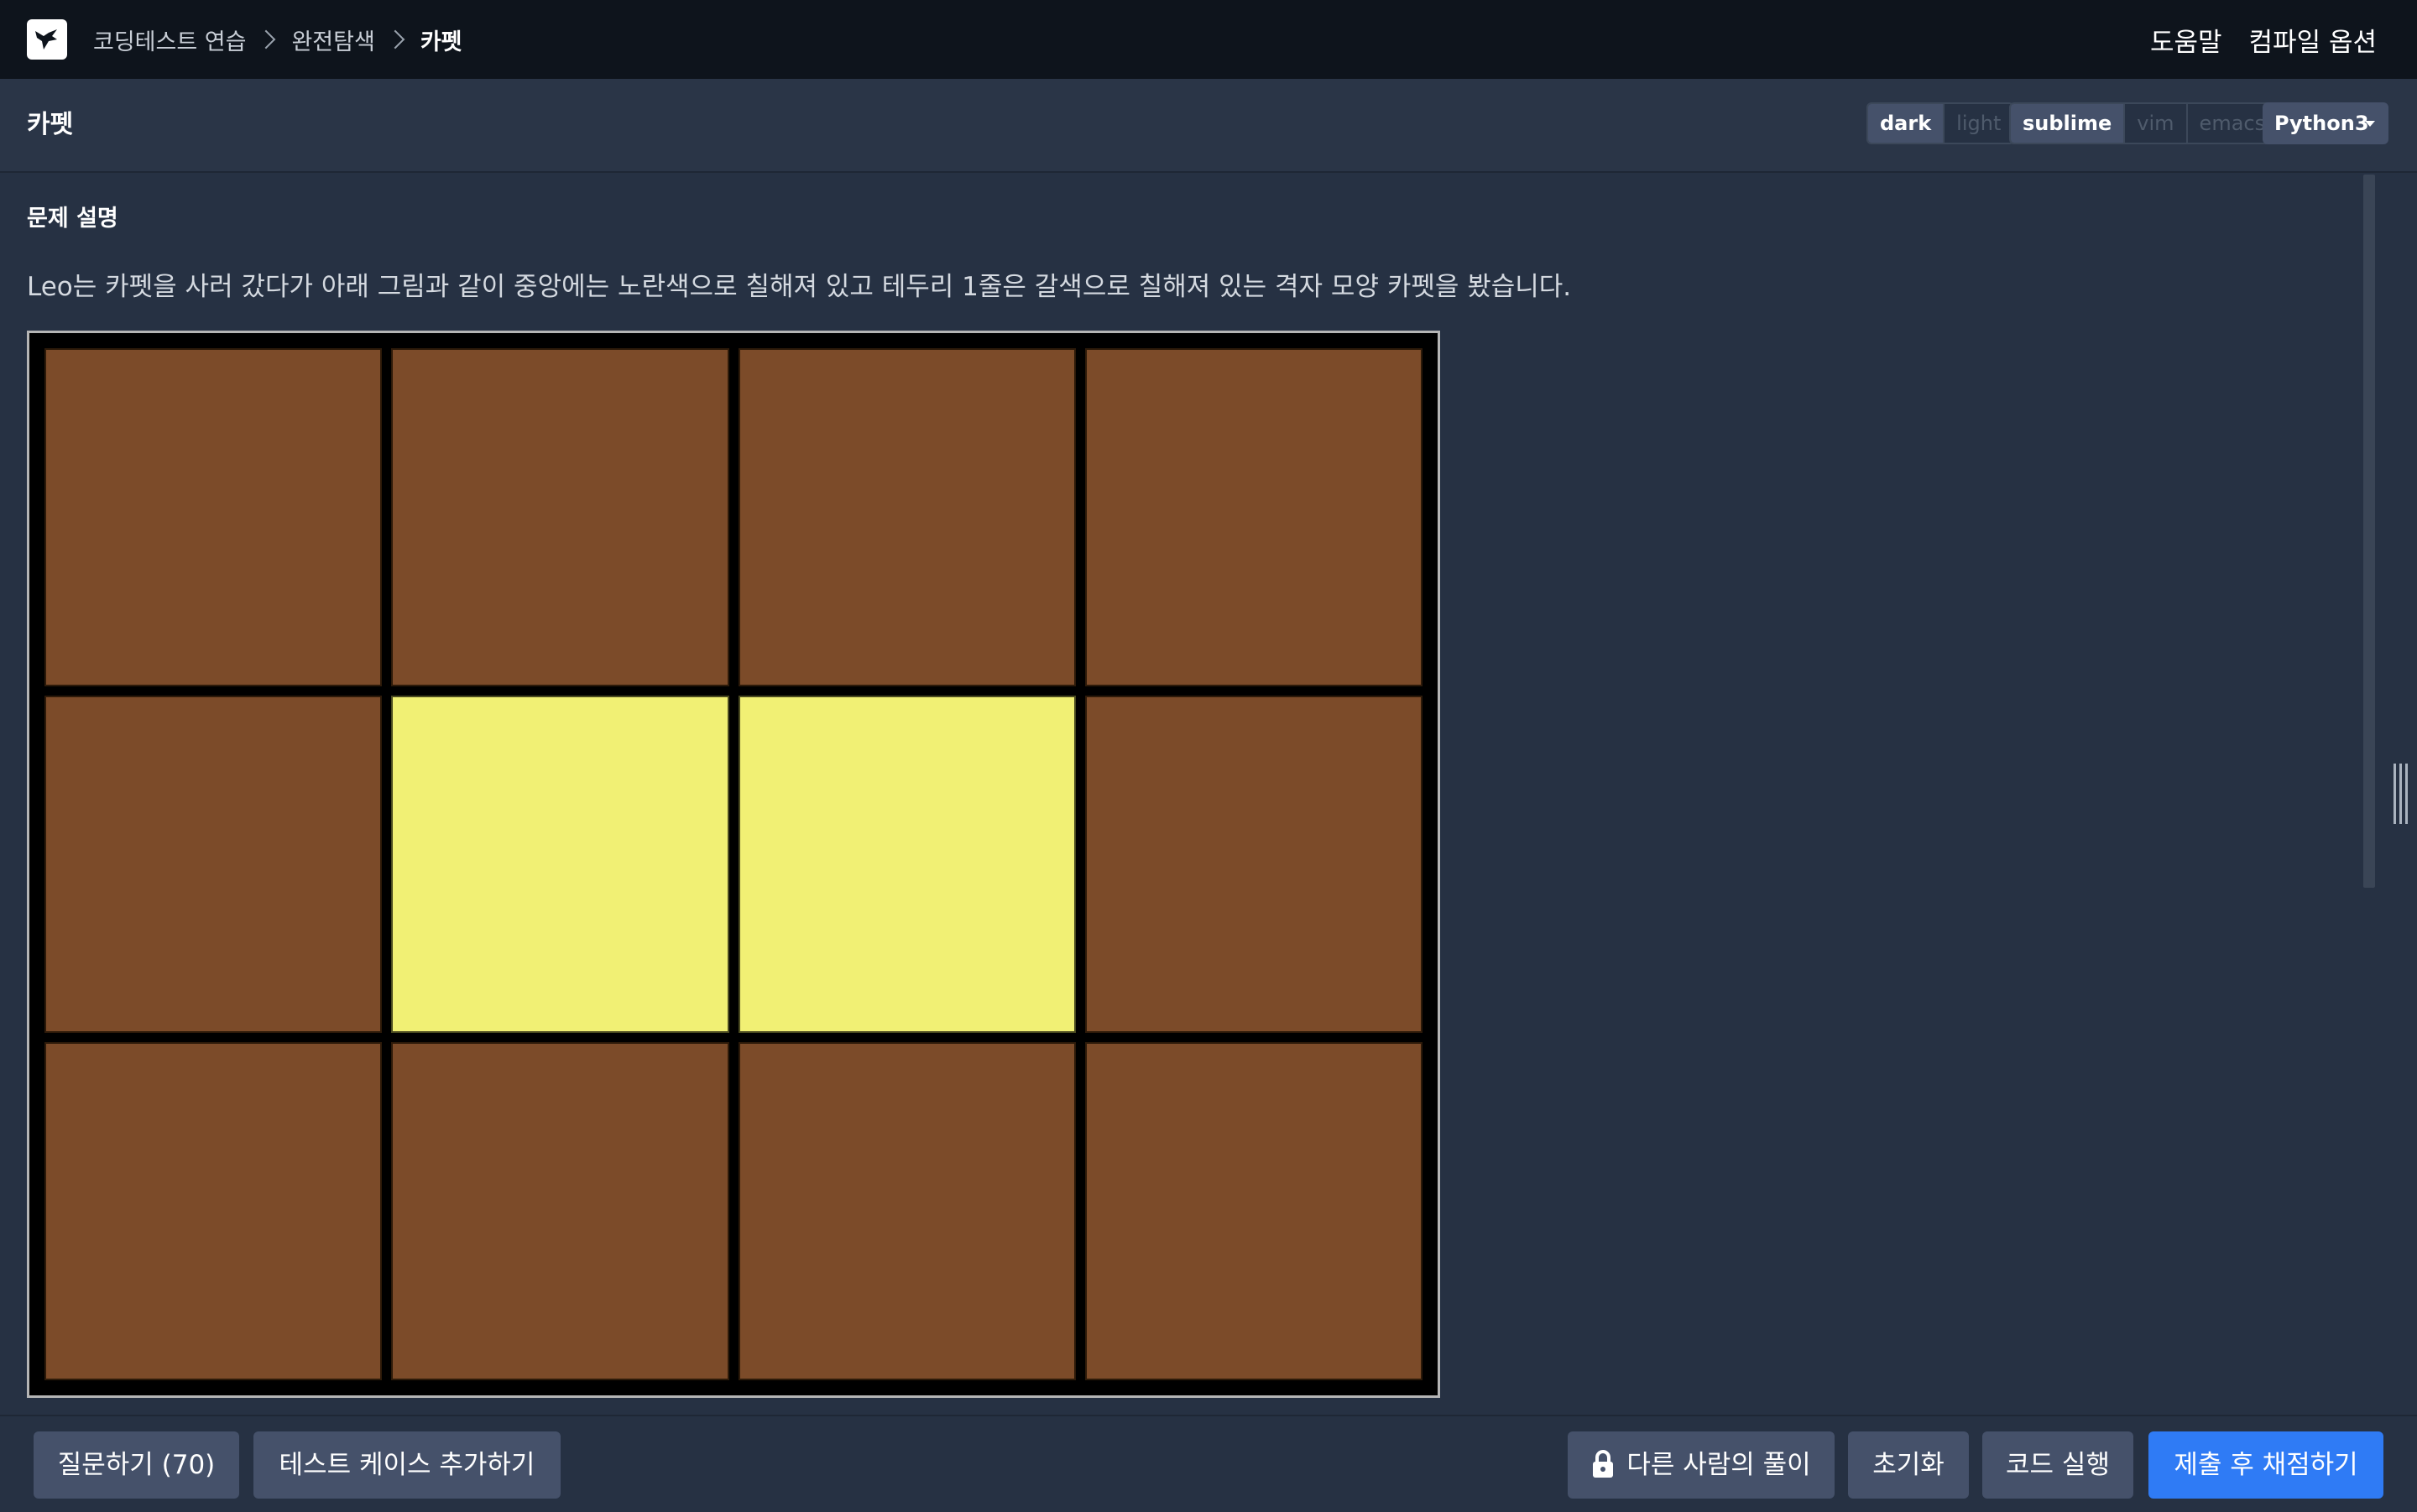 Image resolution: width=2417 pixels, height=1512 pixels. I want to click on ask-question-button: 질문하기 (70), so click(136, 1465).